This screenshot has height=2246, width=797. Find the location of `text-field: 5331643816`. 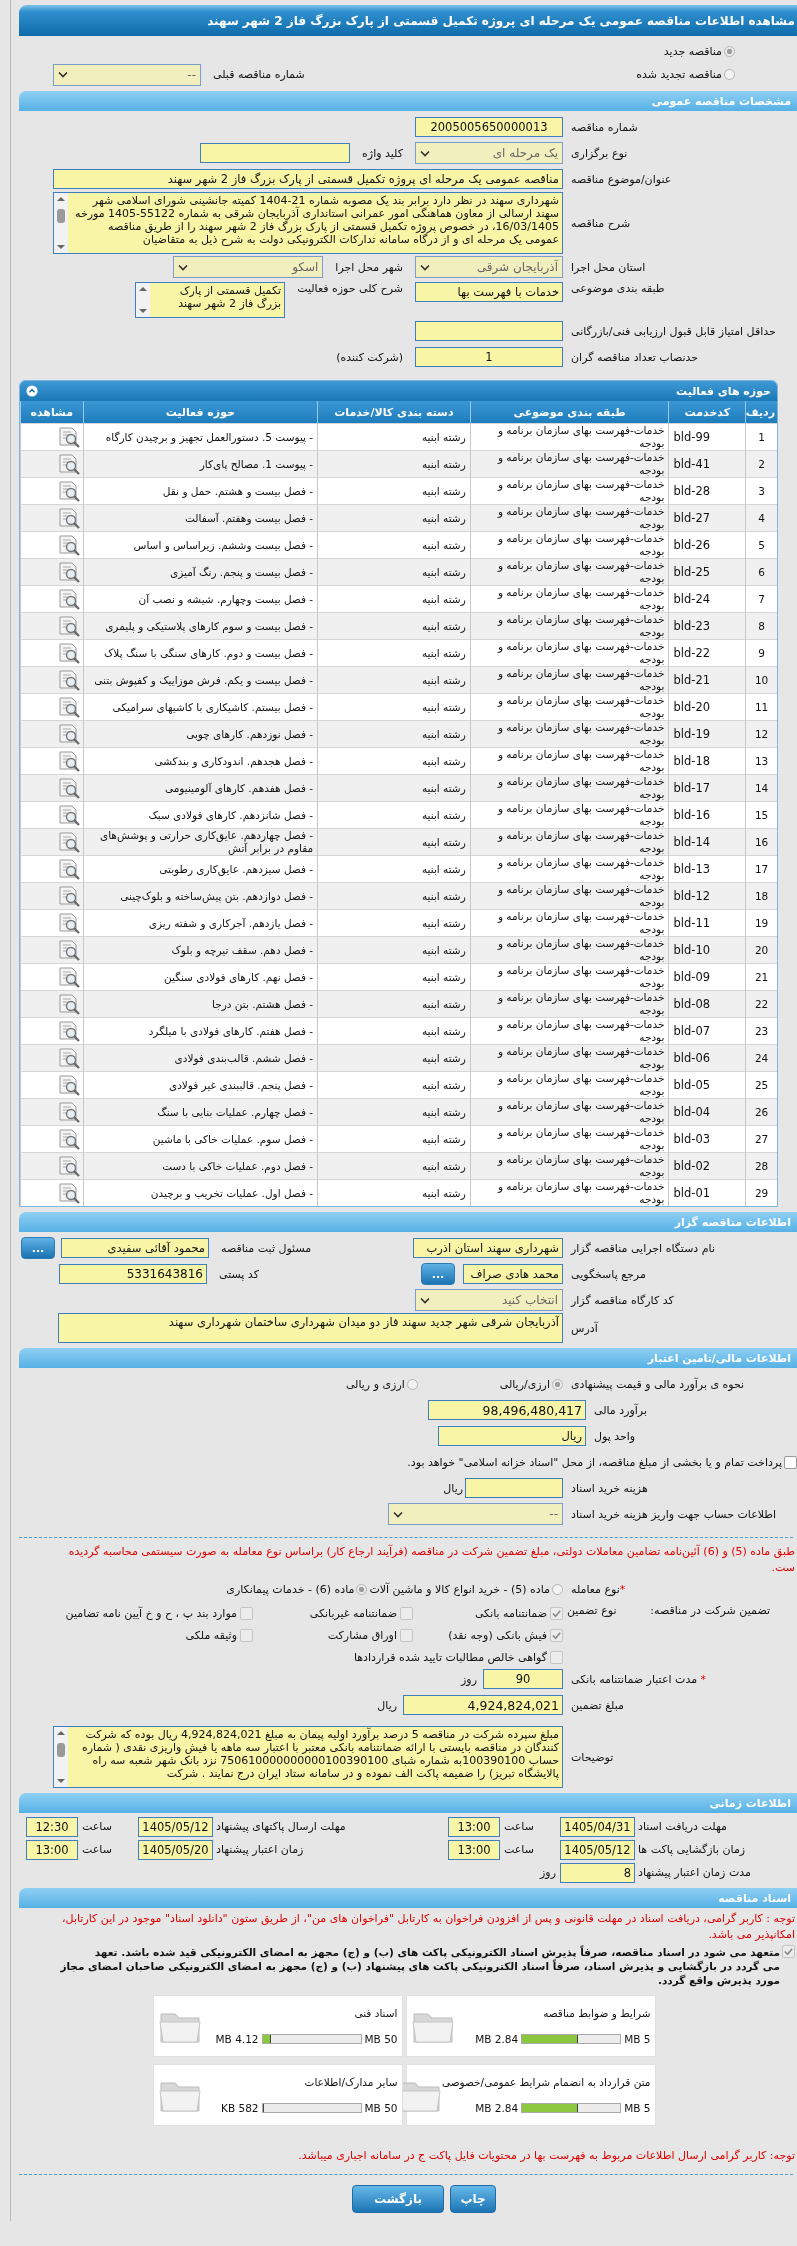

text-field: 5331643816 is located at coordinates (133, 1274).